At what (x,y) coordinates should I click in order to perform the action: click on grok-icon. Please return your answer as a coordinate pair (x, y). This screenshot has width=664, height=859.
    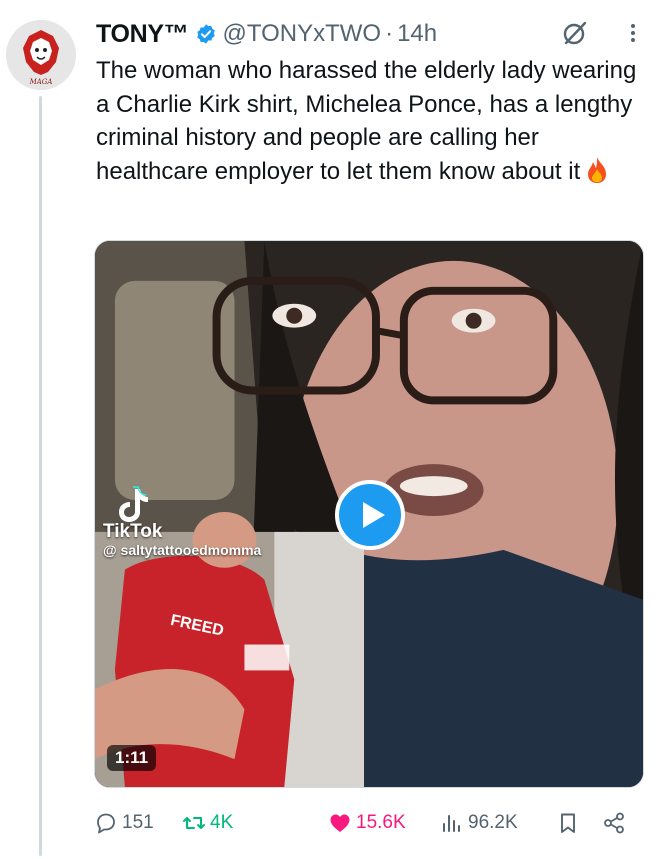
    Looking at the image, I should click on (575, 33).